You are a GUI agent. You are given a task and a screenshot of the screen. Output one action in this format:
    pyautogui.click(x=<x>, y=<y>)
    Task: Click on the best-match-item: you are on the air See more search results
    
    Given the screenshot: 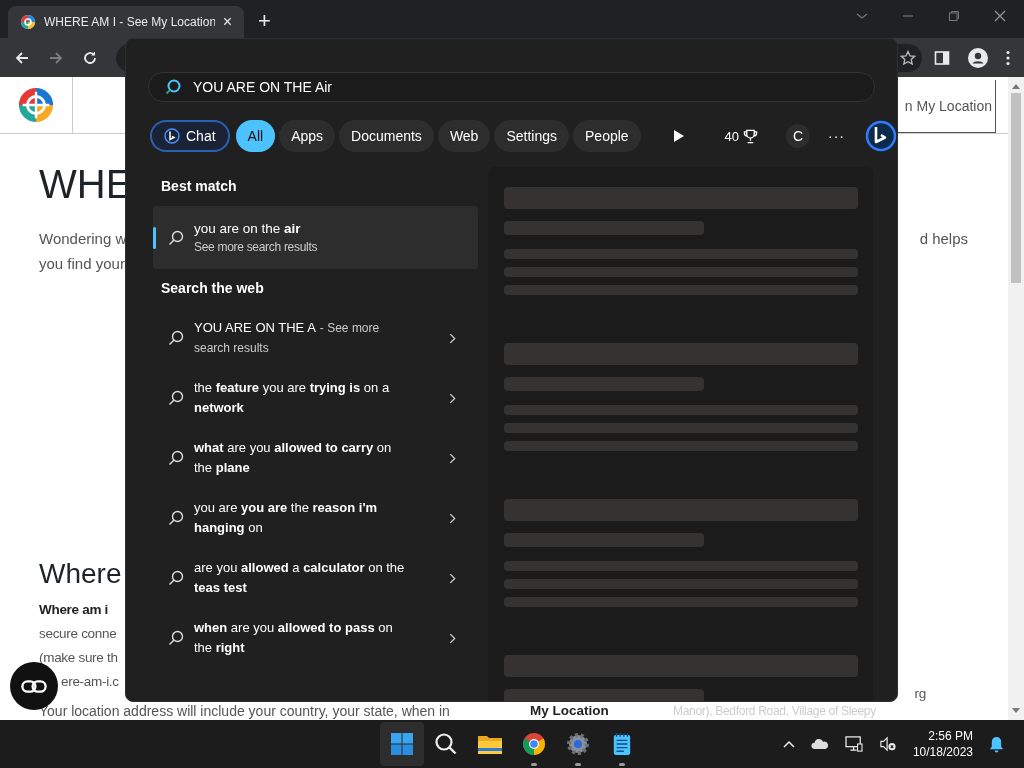 What is the action you would take?
    pyautogui.click(x=315, y=237)
    